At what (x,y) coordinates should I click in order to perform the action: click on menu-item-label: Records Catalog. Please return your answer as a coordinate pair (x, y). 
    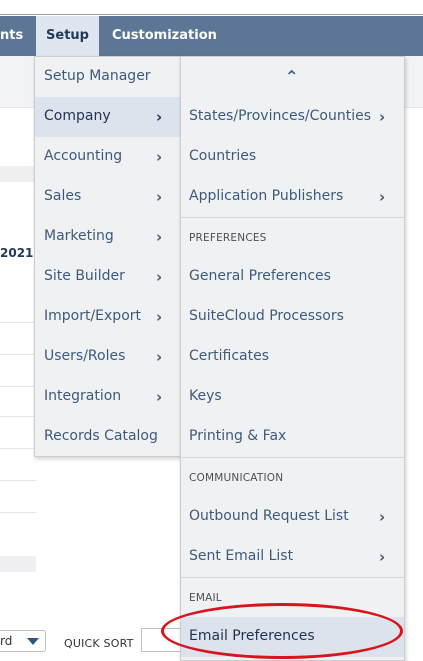
    Looking at the image, I should click on (101, 436).